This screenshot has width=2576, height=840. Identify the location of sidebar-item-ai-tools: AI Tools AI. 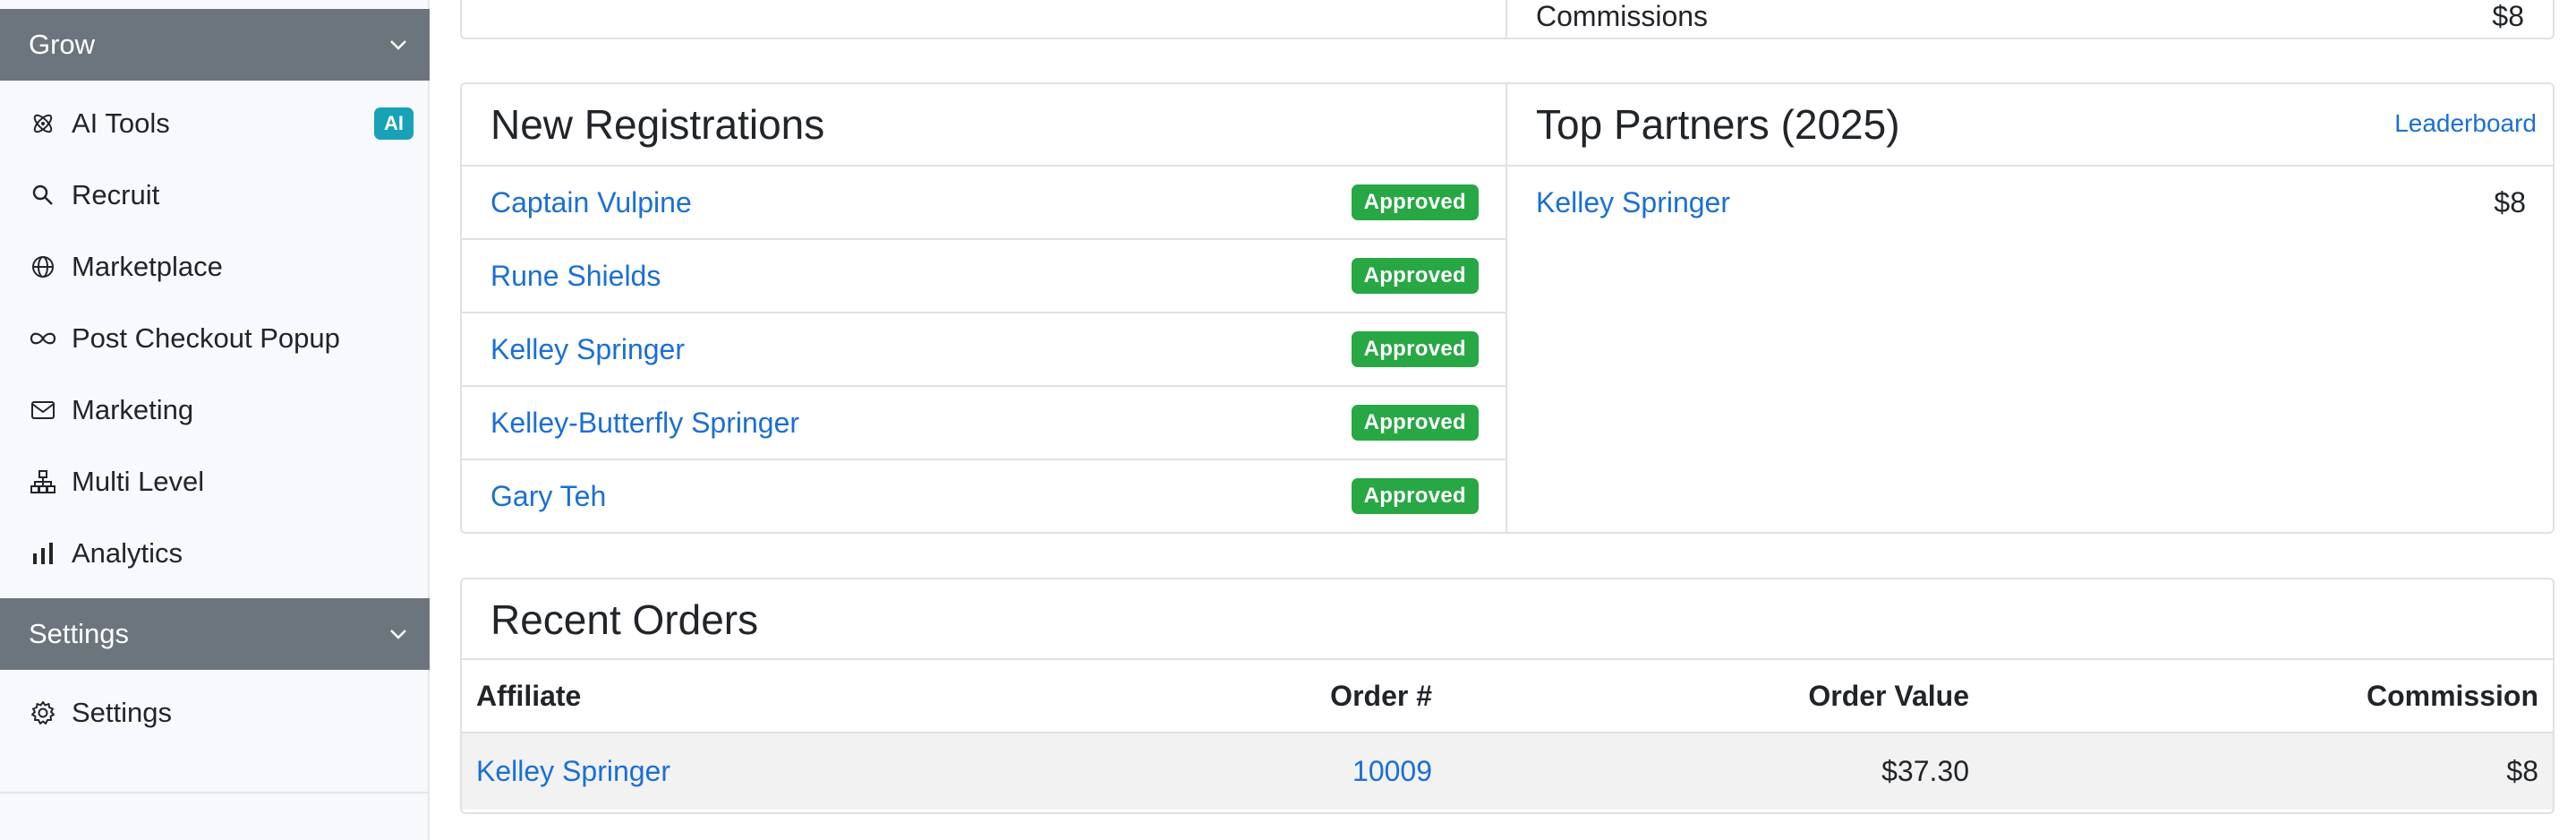
(215, 123).